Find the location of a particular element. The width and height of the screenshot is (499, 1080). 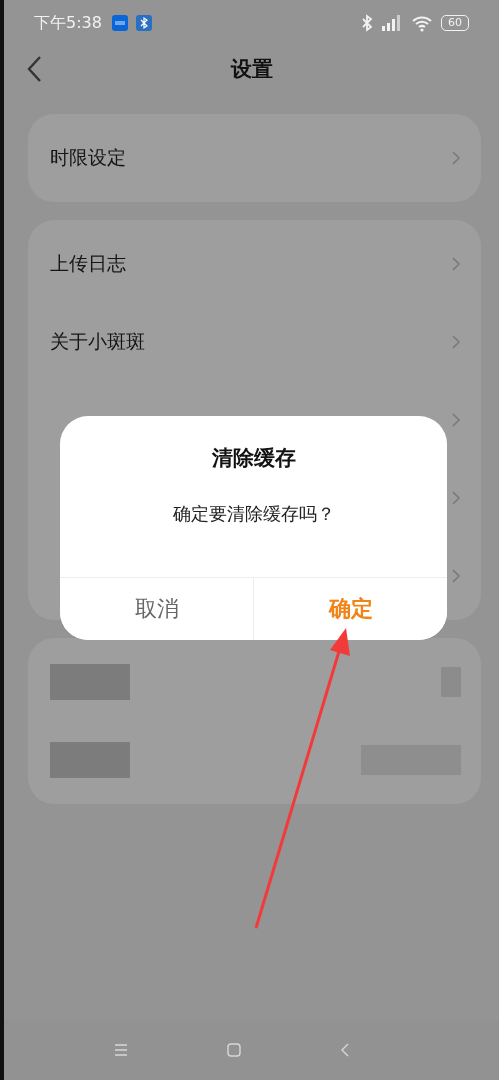

back-nav-icon is located at coordinates (344, 1050).